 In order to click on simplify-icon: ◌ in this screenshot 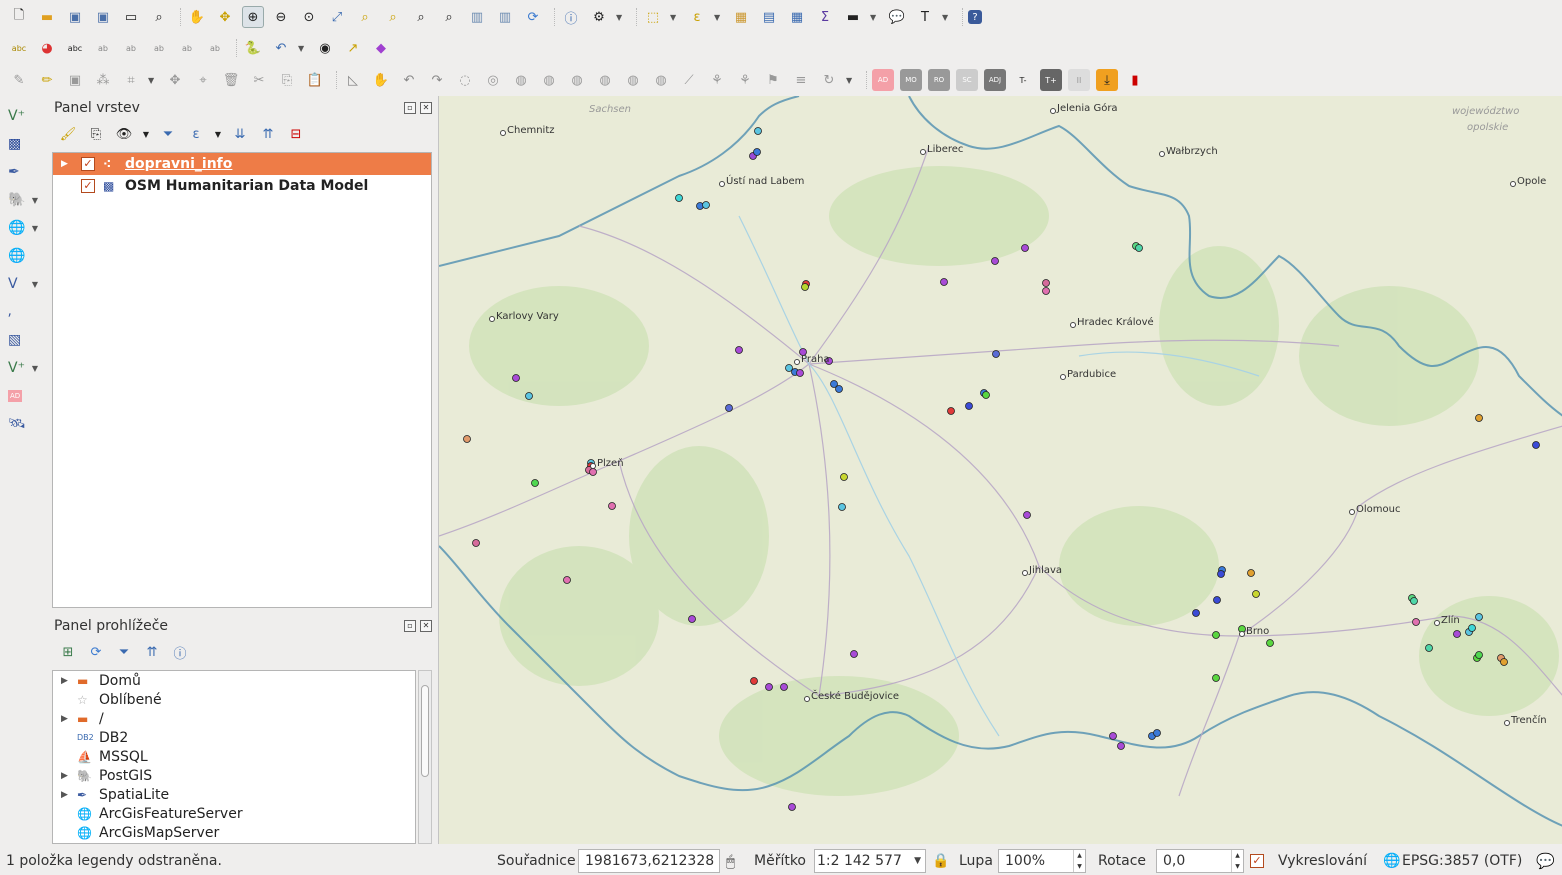, I will do `click(465, 80)`.